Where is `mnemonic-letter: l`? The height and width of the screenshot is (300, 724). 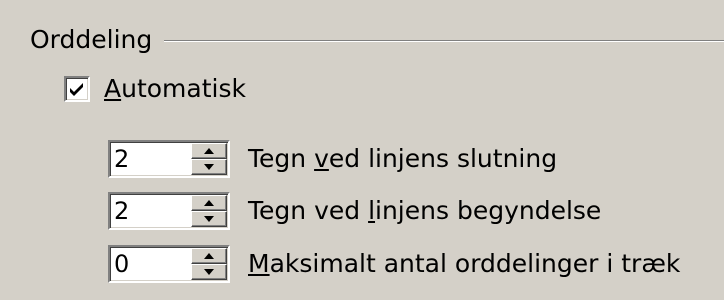 mnemonic-letter: l is located at coordinates (372, 210).